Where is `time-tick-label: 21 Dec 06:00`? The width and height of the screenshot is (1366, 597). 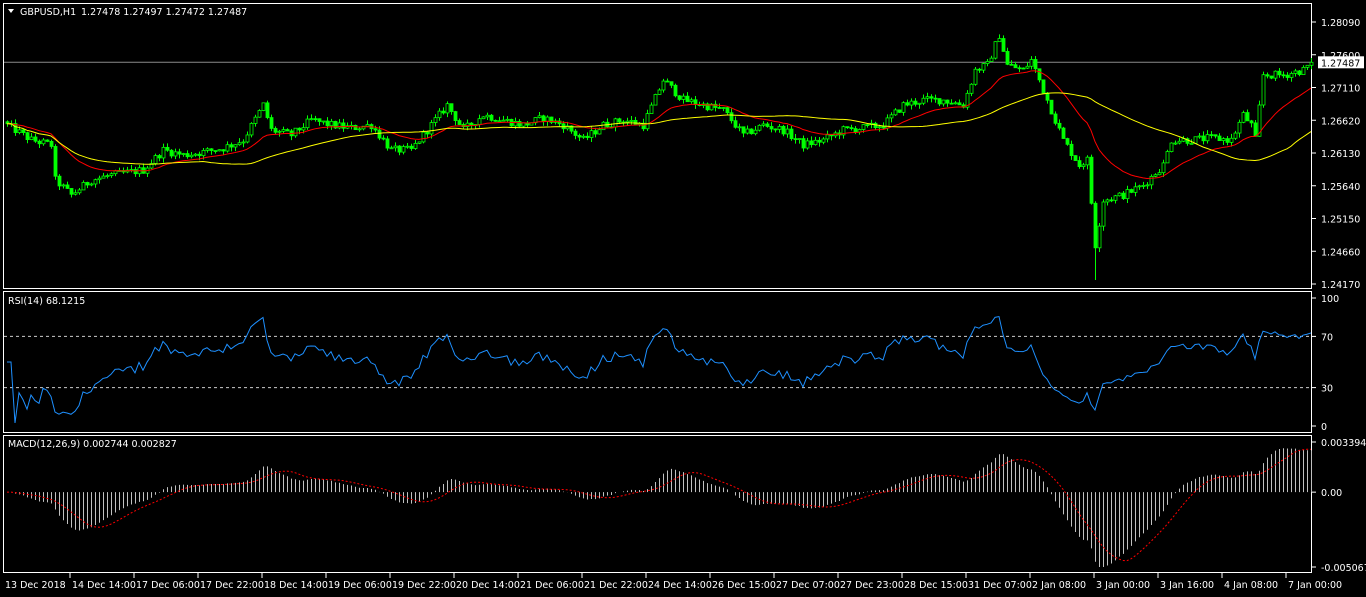 time-tick-label: 21 Dec 06:00 is located at coordinates (552, 585).